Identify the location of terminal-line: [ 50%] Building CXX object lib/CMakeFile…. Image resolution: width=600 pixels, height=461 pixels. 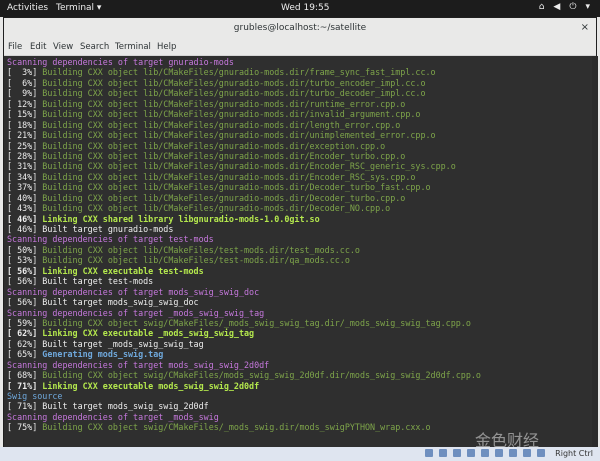
(183, 249).